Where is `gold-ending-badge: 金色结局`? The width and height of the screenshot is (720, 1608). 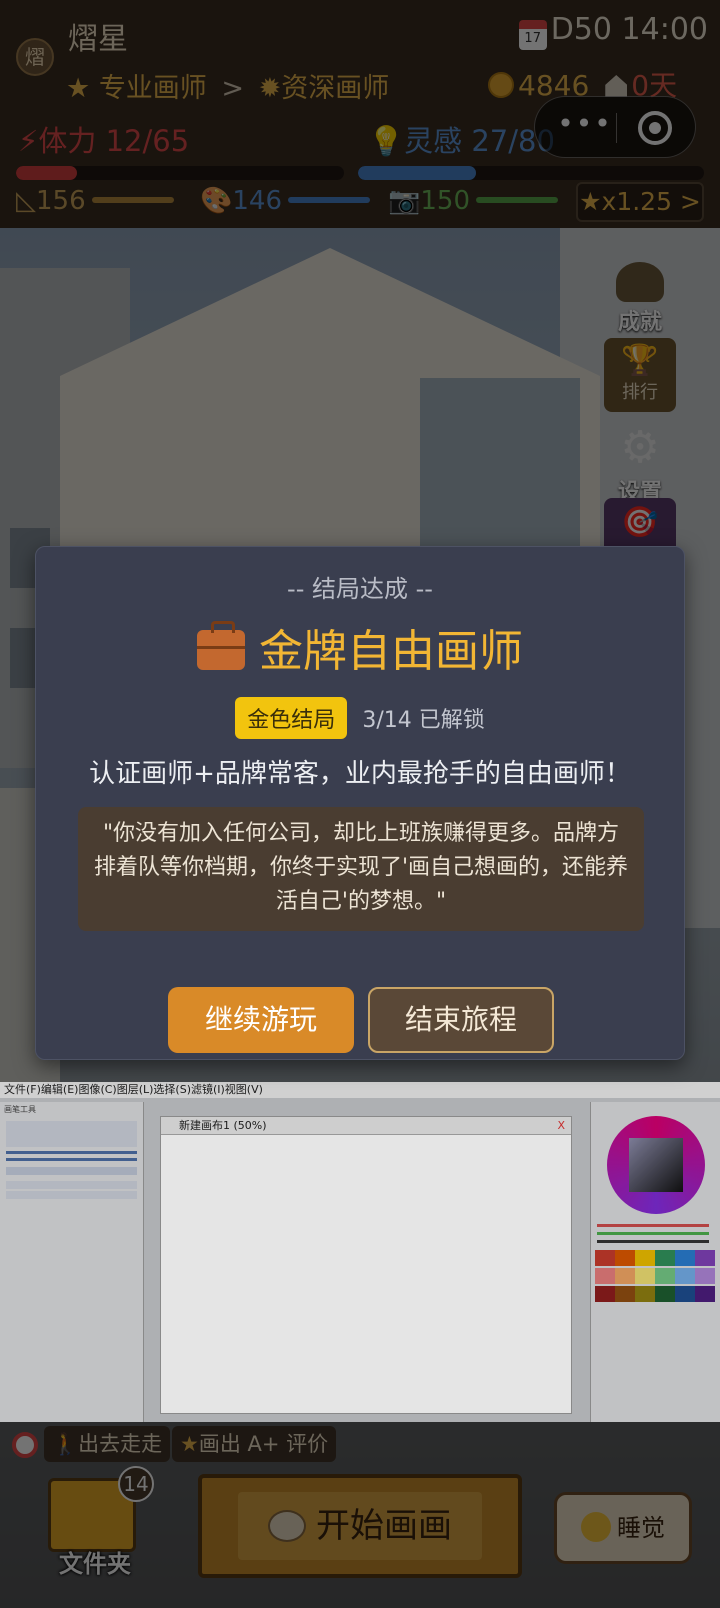 gold-ending-badge: 金色结局 is located at coordinates (291, 718).